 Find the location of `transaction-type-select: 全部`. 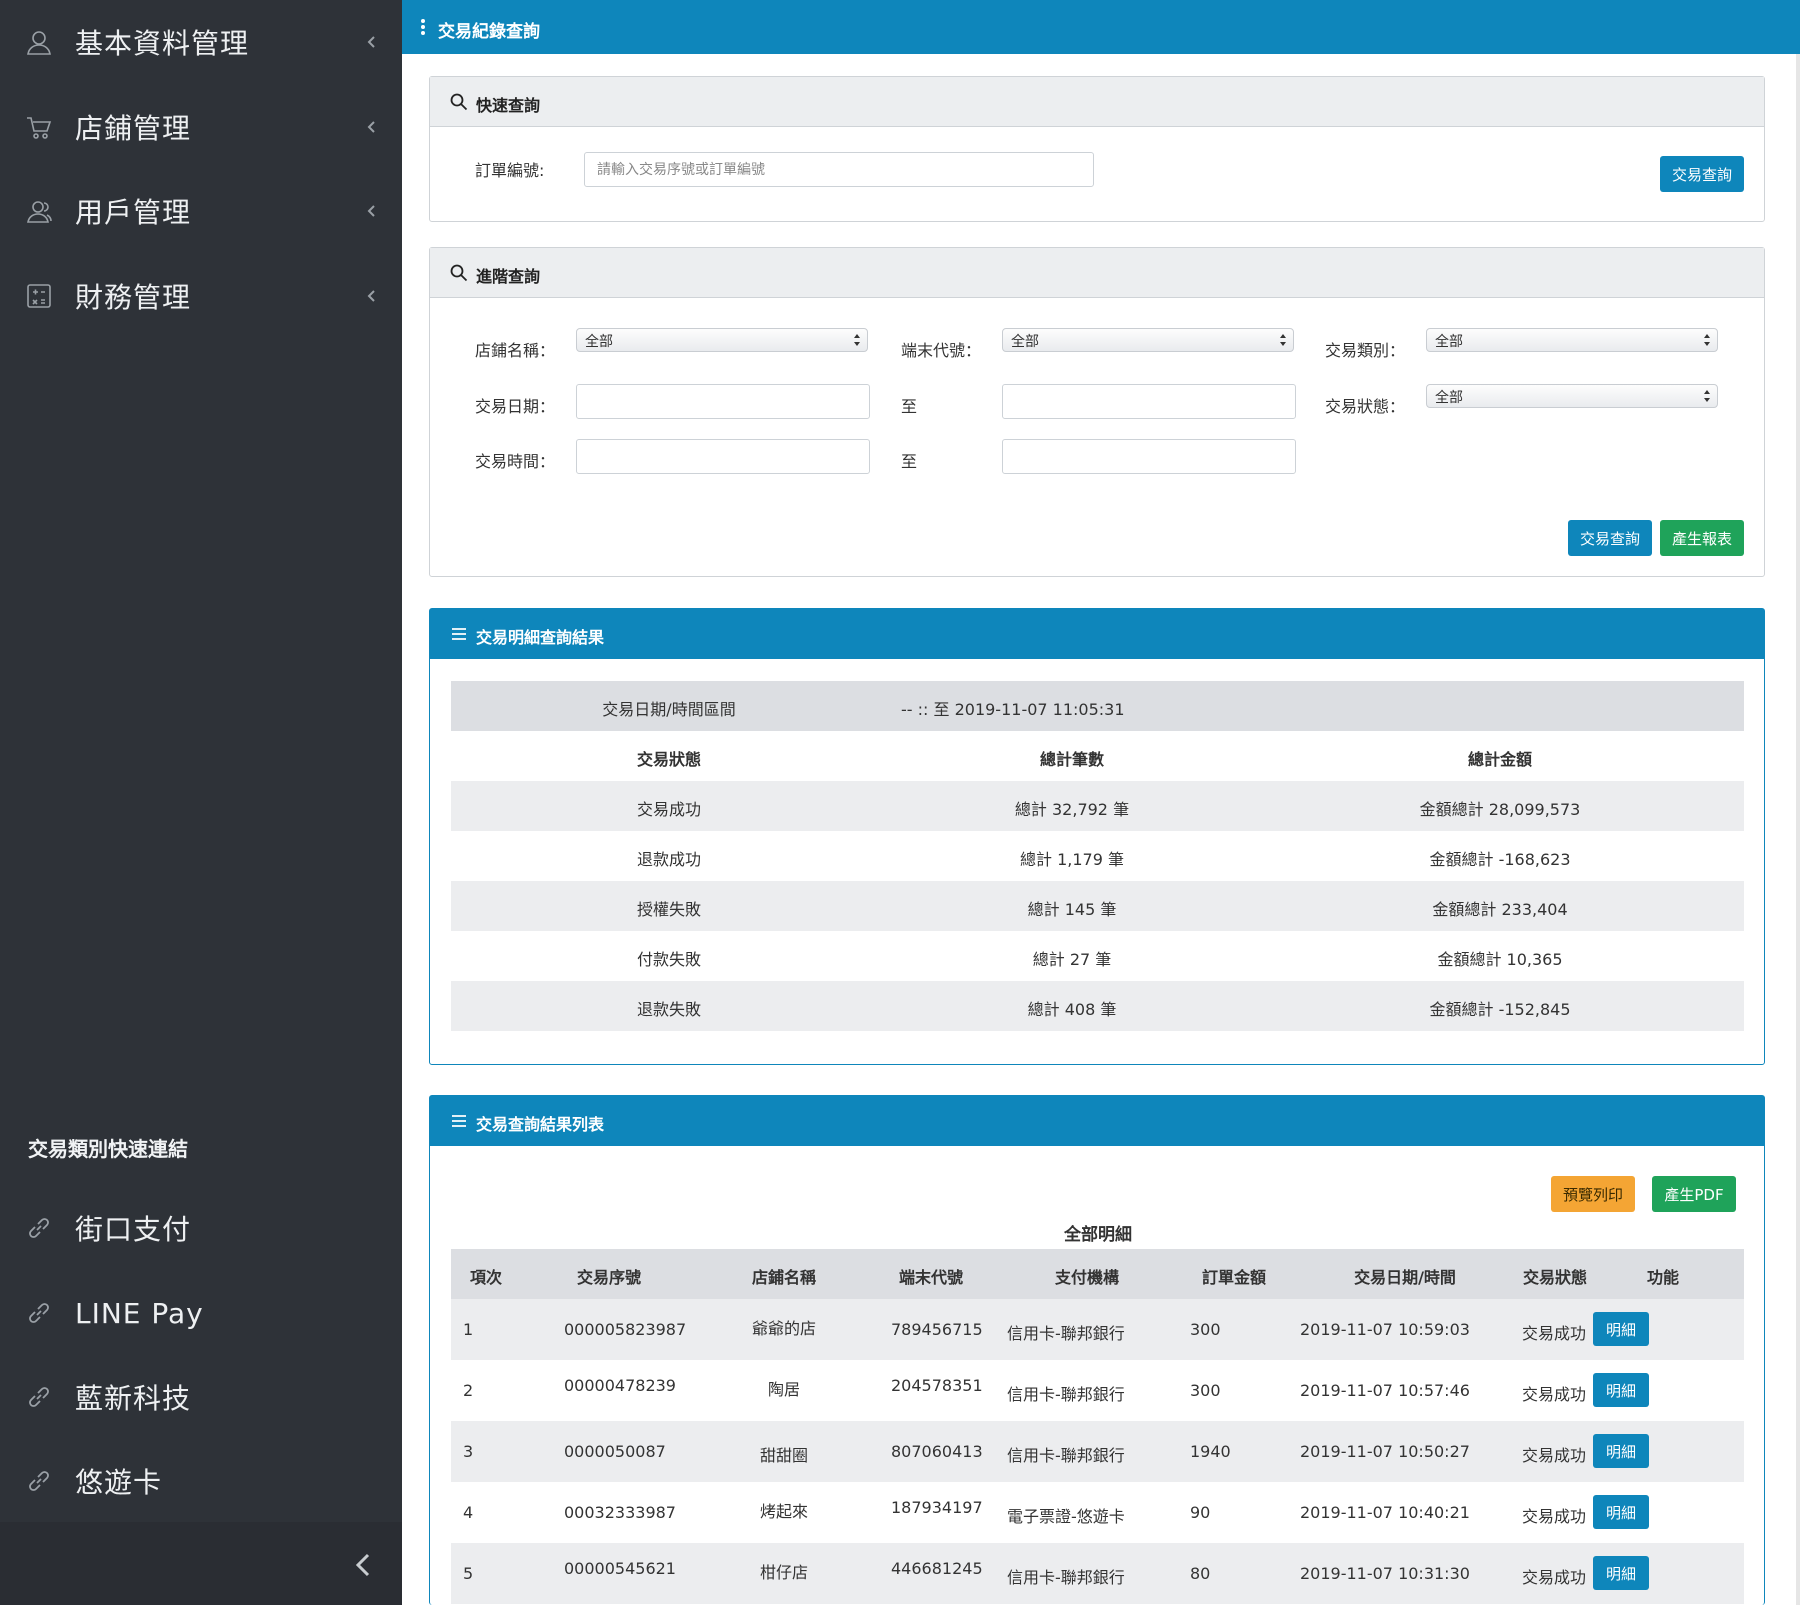

transaction-type-select: 全部 is located at coordinates (1572, 340).